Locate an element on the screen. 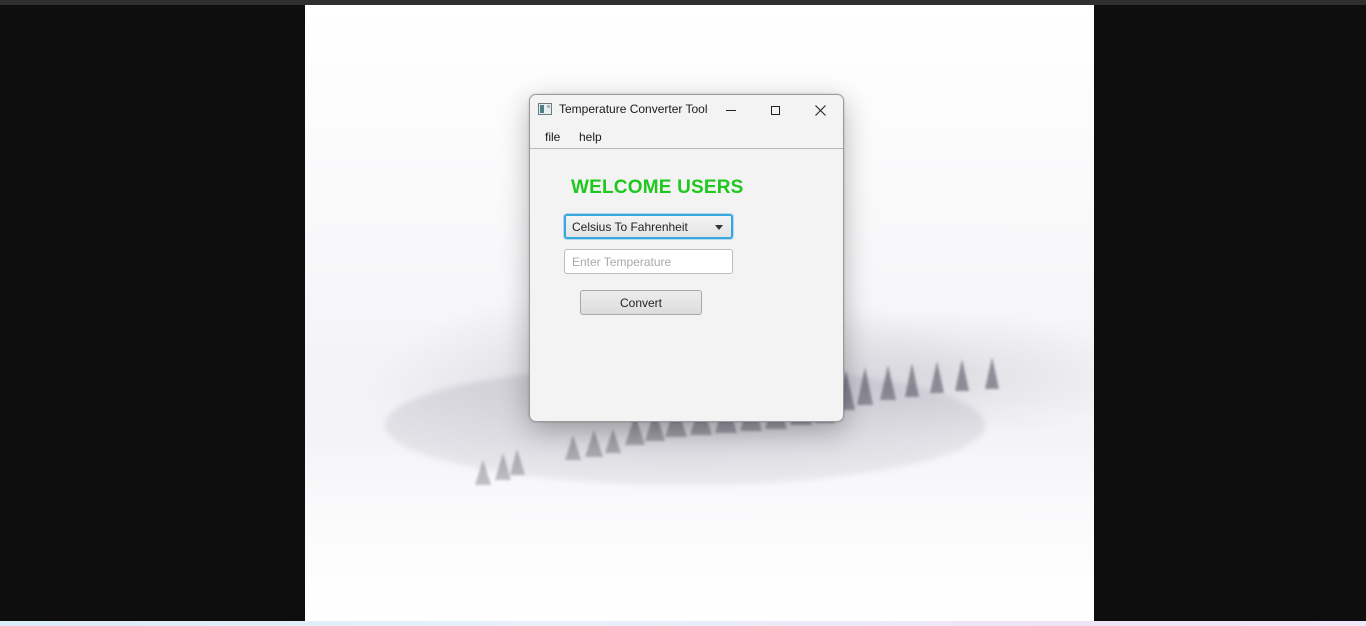 The image size is (1366, 626). window-title: Temperature Converter Tool is located at coordinates (633, 109).